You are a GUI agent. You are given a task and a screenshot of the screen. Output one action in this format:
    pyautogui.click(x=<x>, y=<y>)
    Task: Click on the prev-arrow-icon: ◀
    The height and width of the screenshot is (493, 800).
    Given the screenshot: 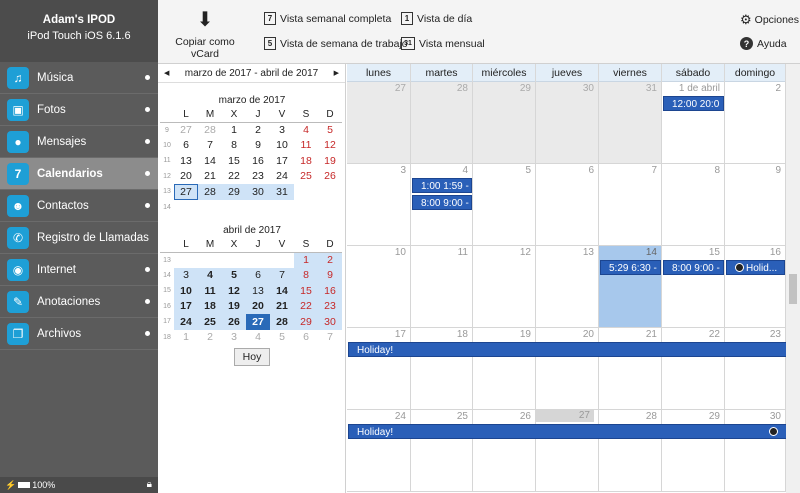 What is the action you would take?
    pyautogui.click(x=166, y=73)
    